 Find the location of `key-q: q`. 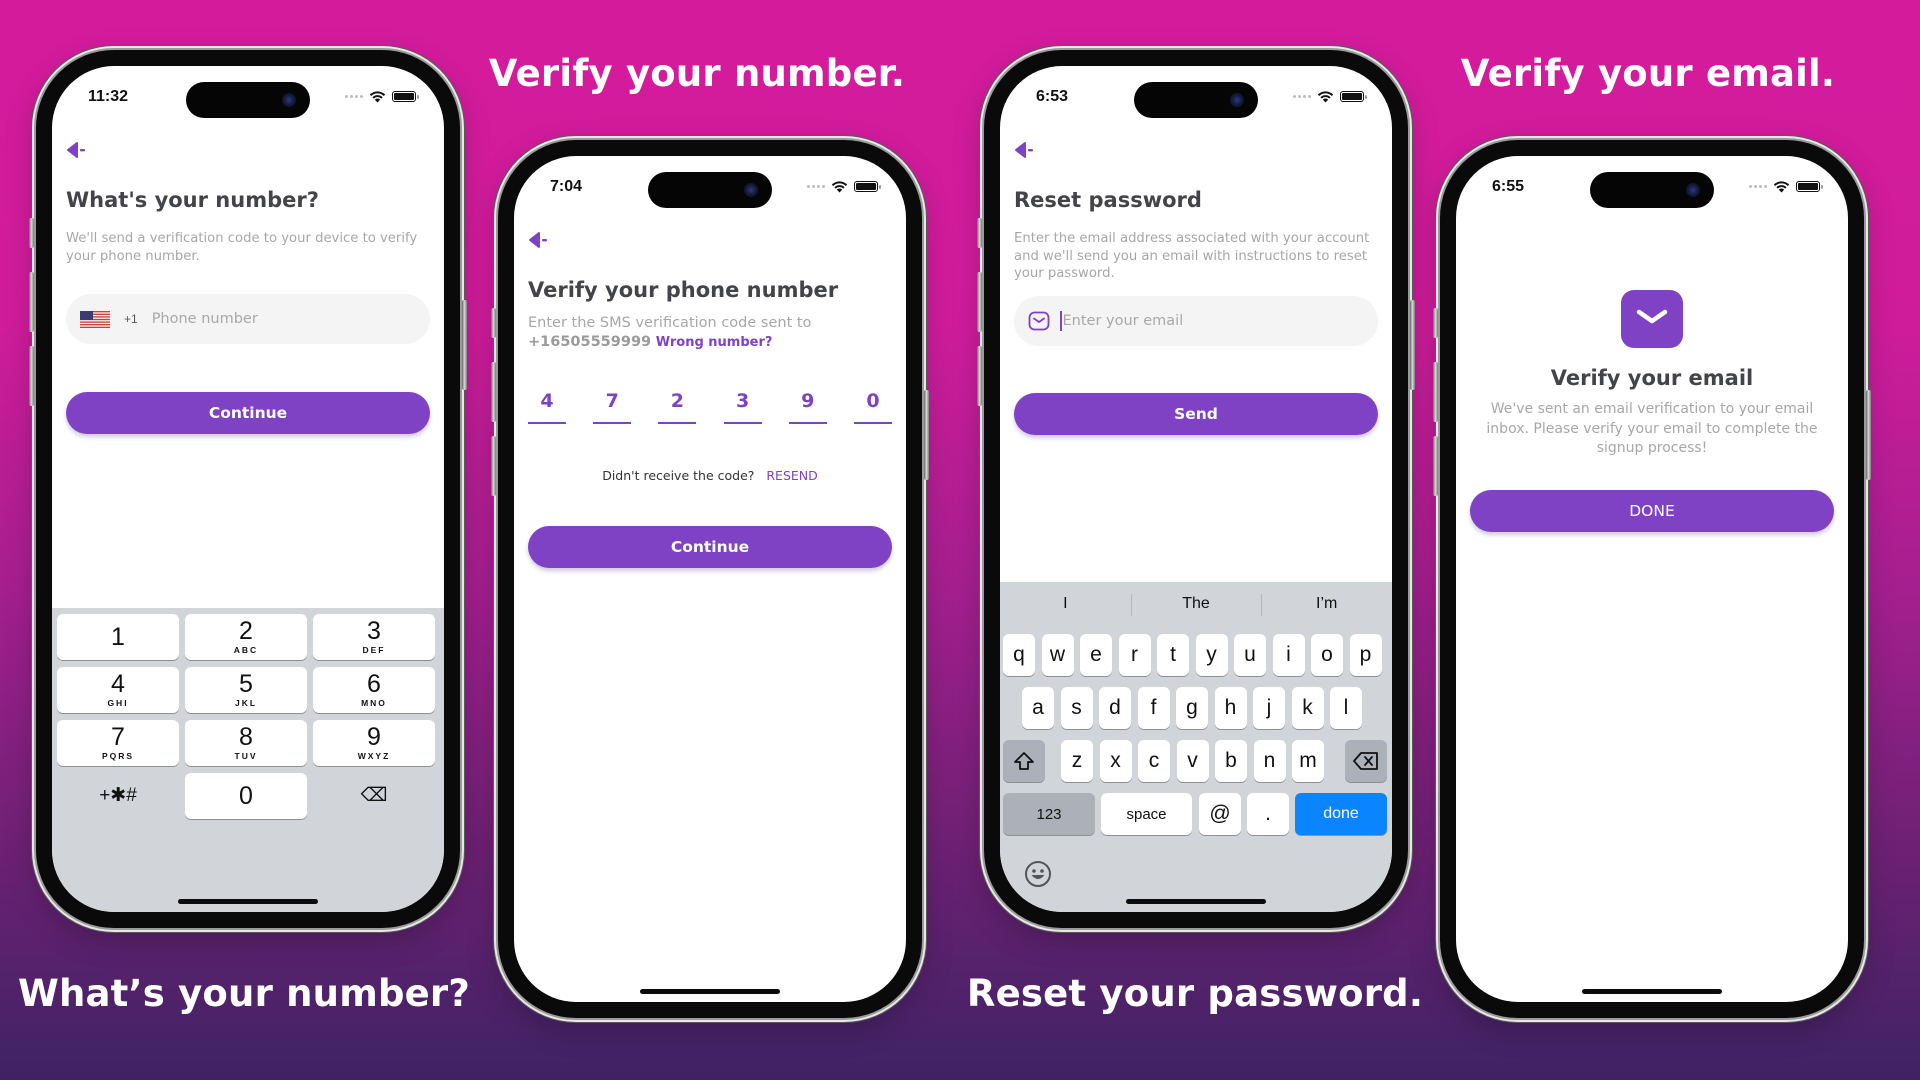

key-q: q is located at coordinates (1019, 655).